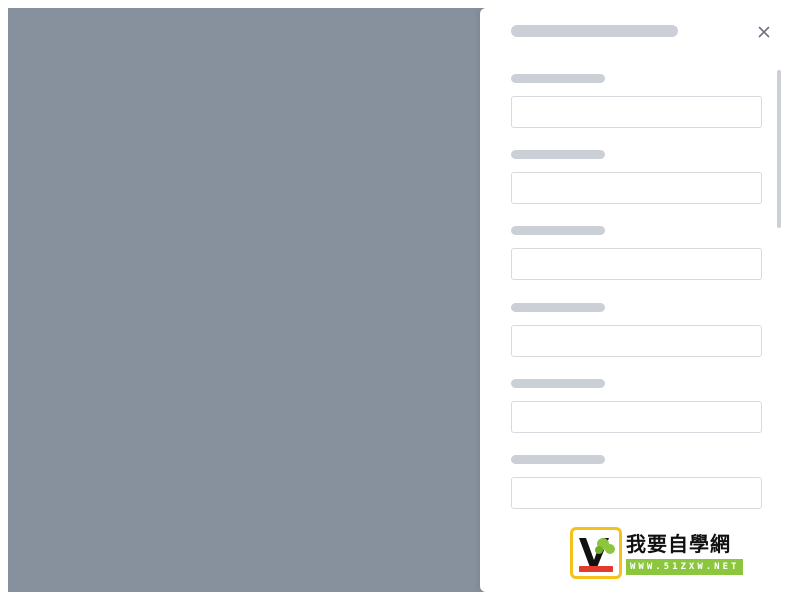 The height and width of the screenshot is (600, 800). I want to click on watermark: 我要自學網 WWW.51ZXW.NET, so click(669, 553).